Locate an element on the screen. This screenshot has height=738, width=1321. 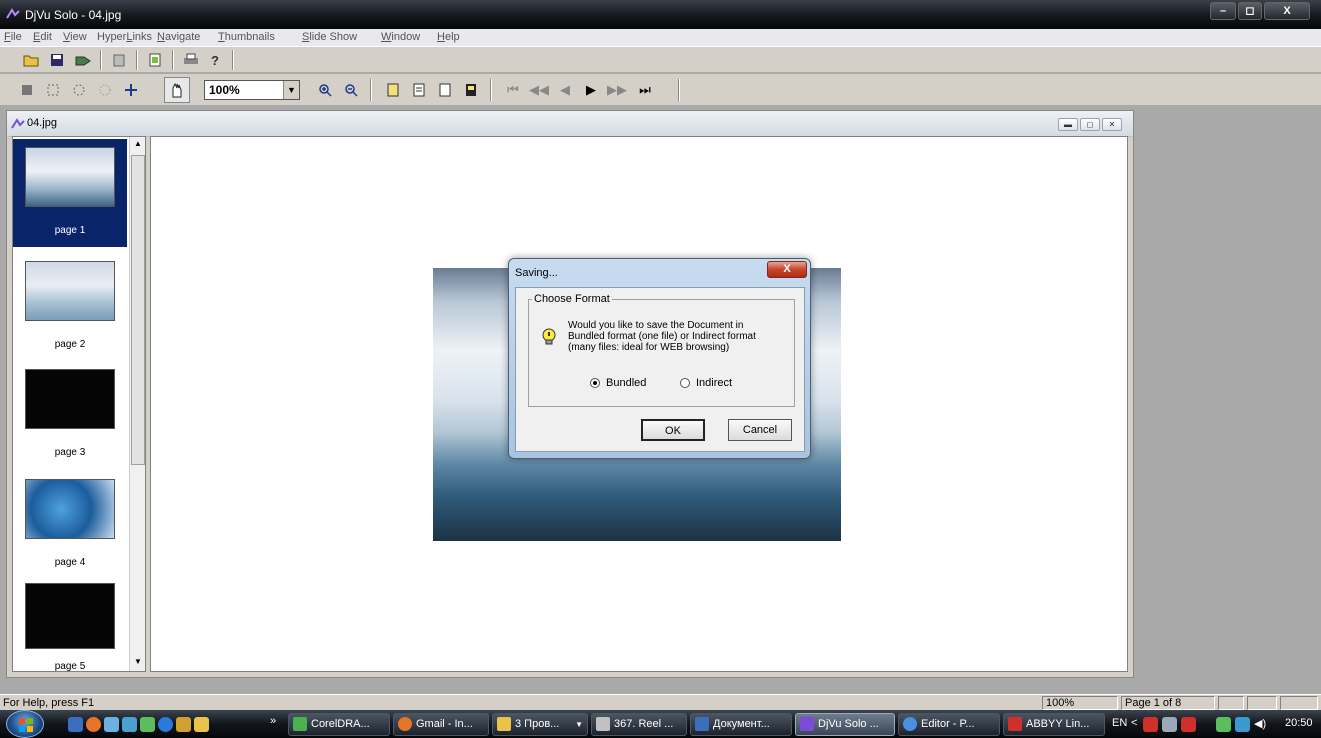
prev-icon: ◀ is located at coordinates (565, 89).